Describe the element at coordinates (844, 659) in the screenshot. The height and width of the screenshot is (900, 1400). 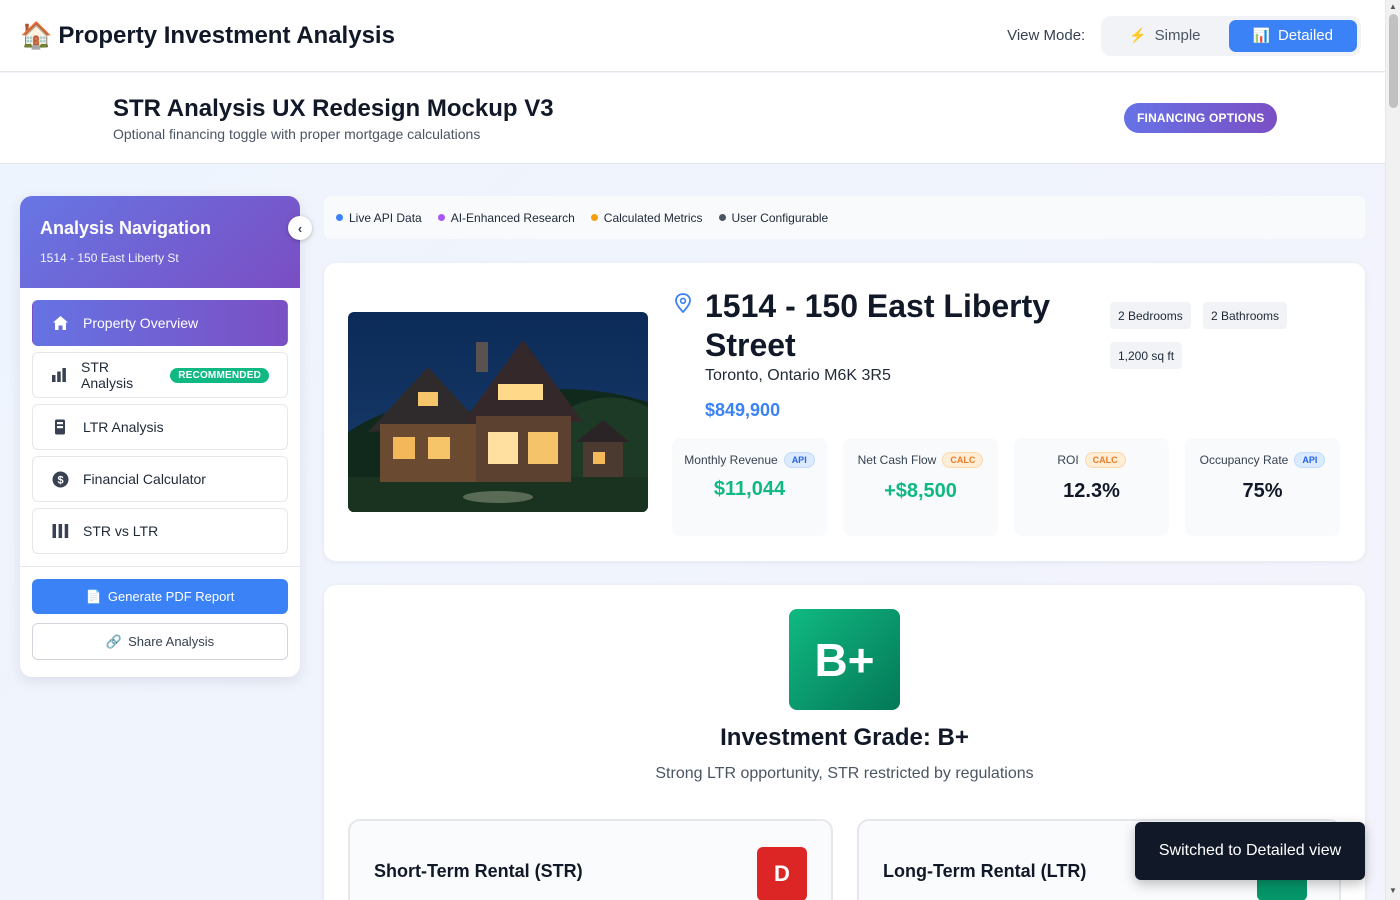
I see `grade-badge: B+` at that location.